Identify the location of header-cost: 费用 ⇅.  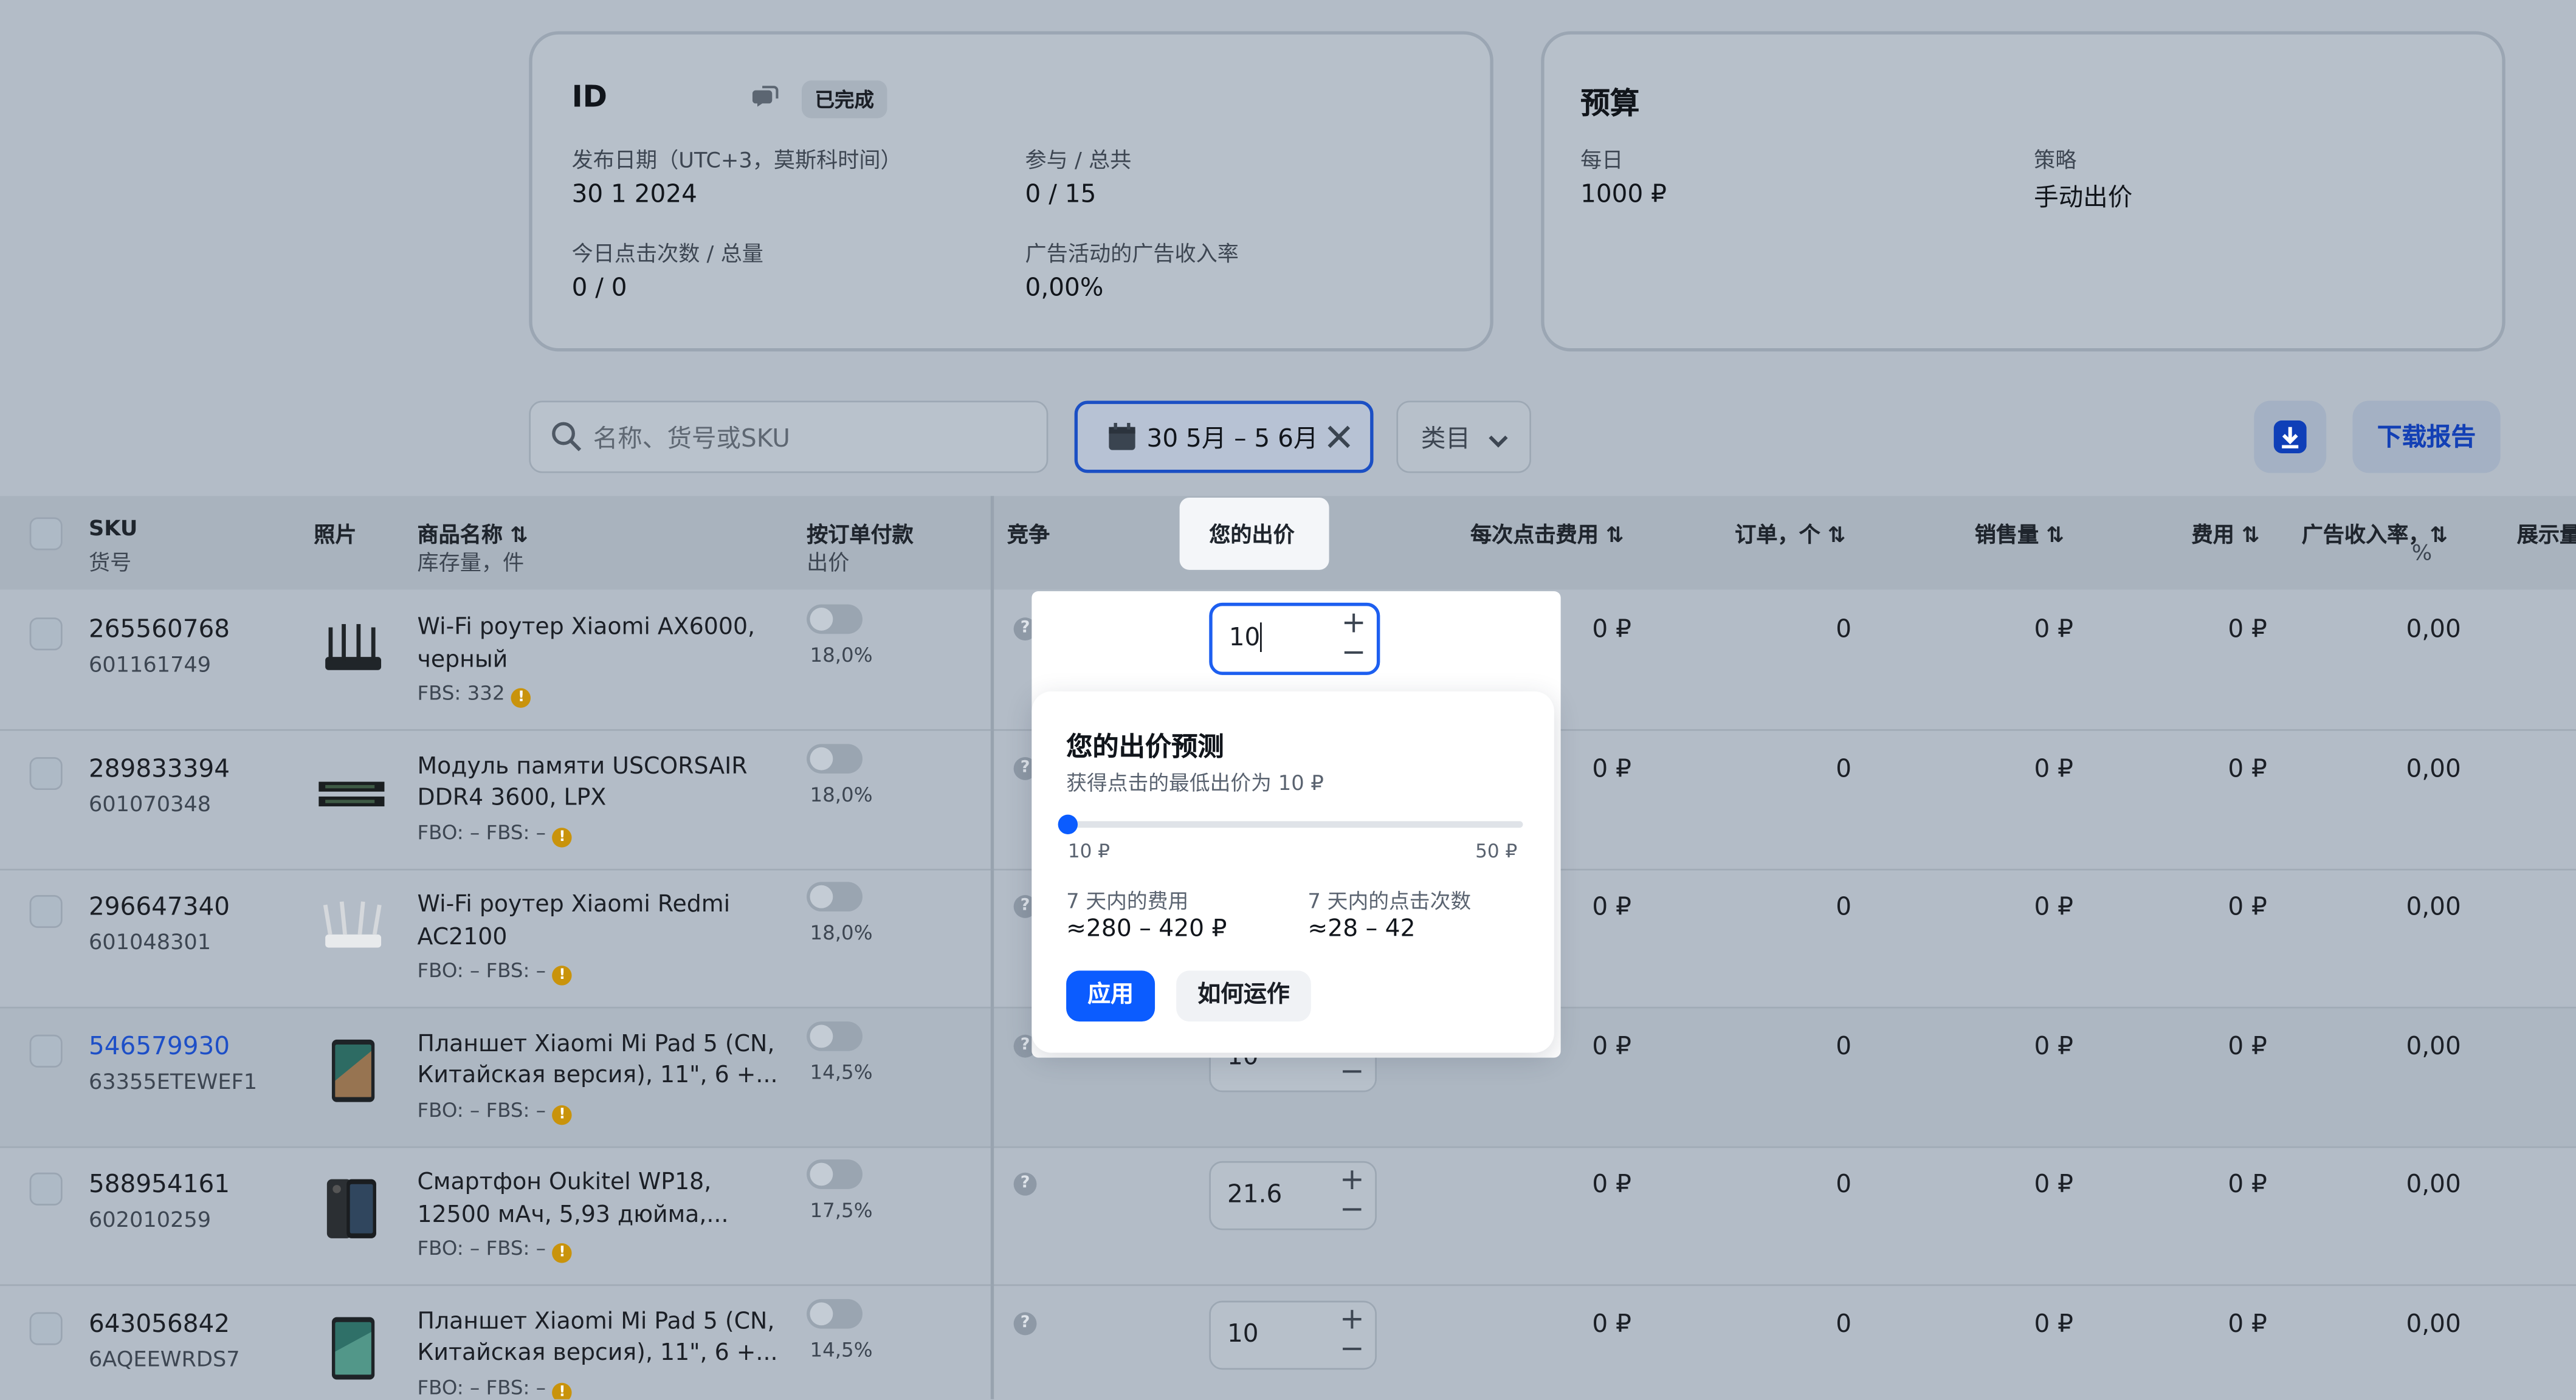
(2226, 533).